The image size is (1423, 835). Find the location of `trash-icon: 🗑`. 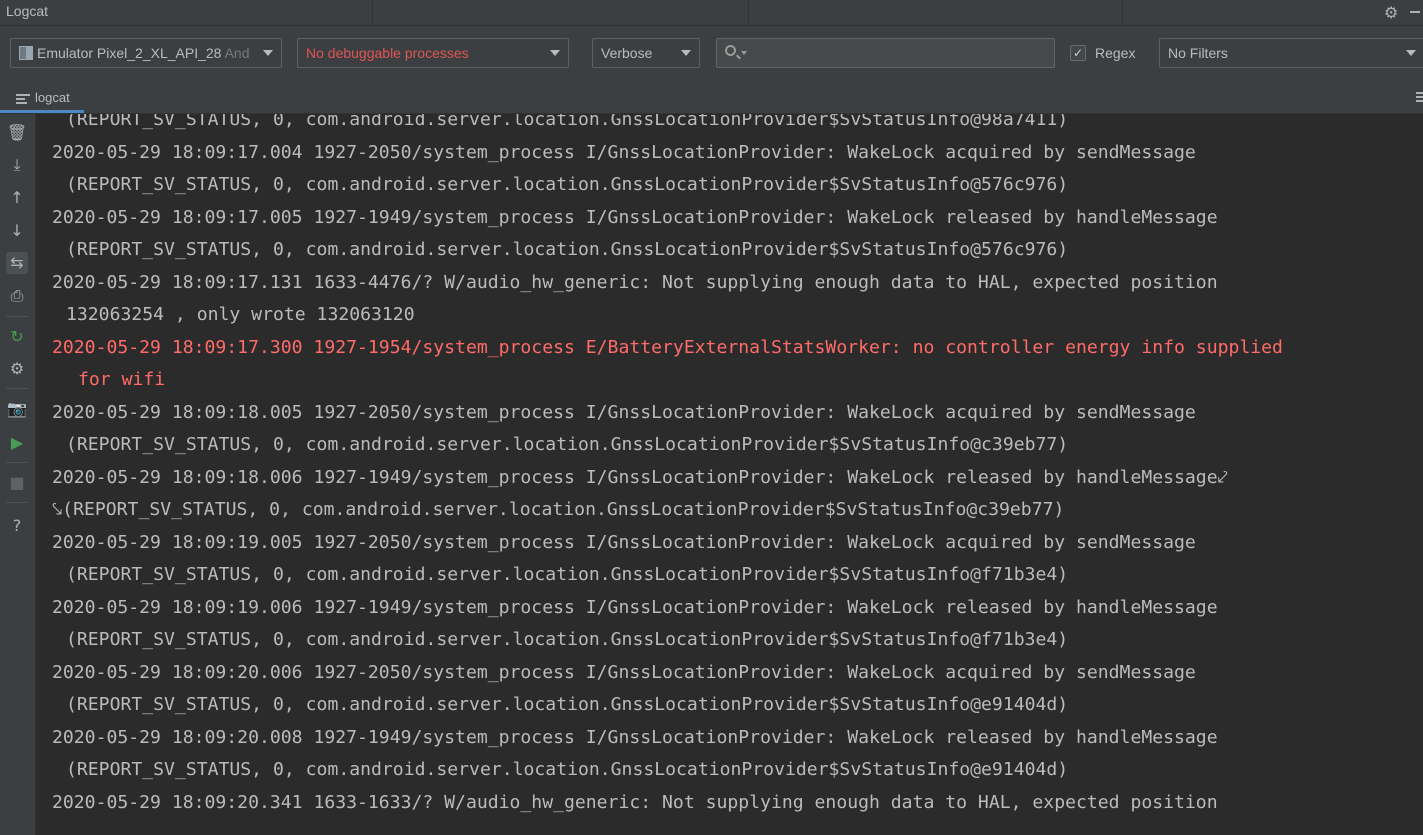

trash-icon: 🗑 is located at coordinates (17, 133).